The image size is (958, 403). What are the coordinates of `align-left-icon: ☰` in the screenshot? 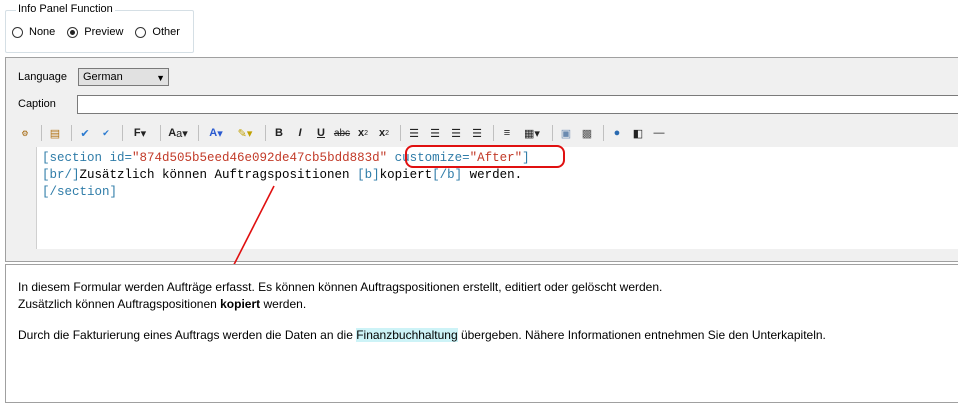 It's located at (414, 133).